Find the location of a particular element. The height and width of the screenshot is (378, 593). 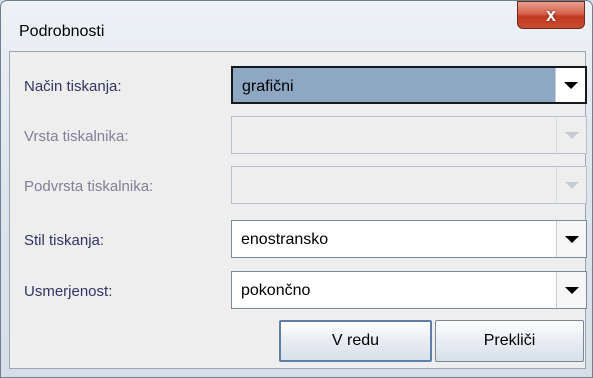

orientation-dropdown-button is located at coordinates (571, 290).